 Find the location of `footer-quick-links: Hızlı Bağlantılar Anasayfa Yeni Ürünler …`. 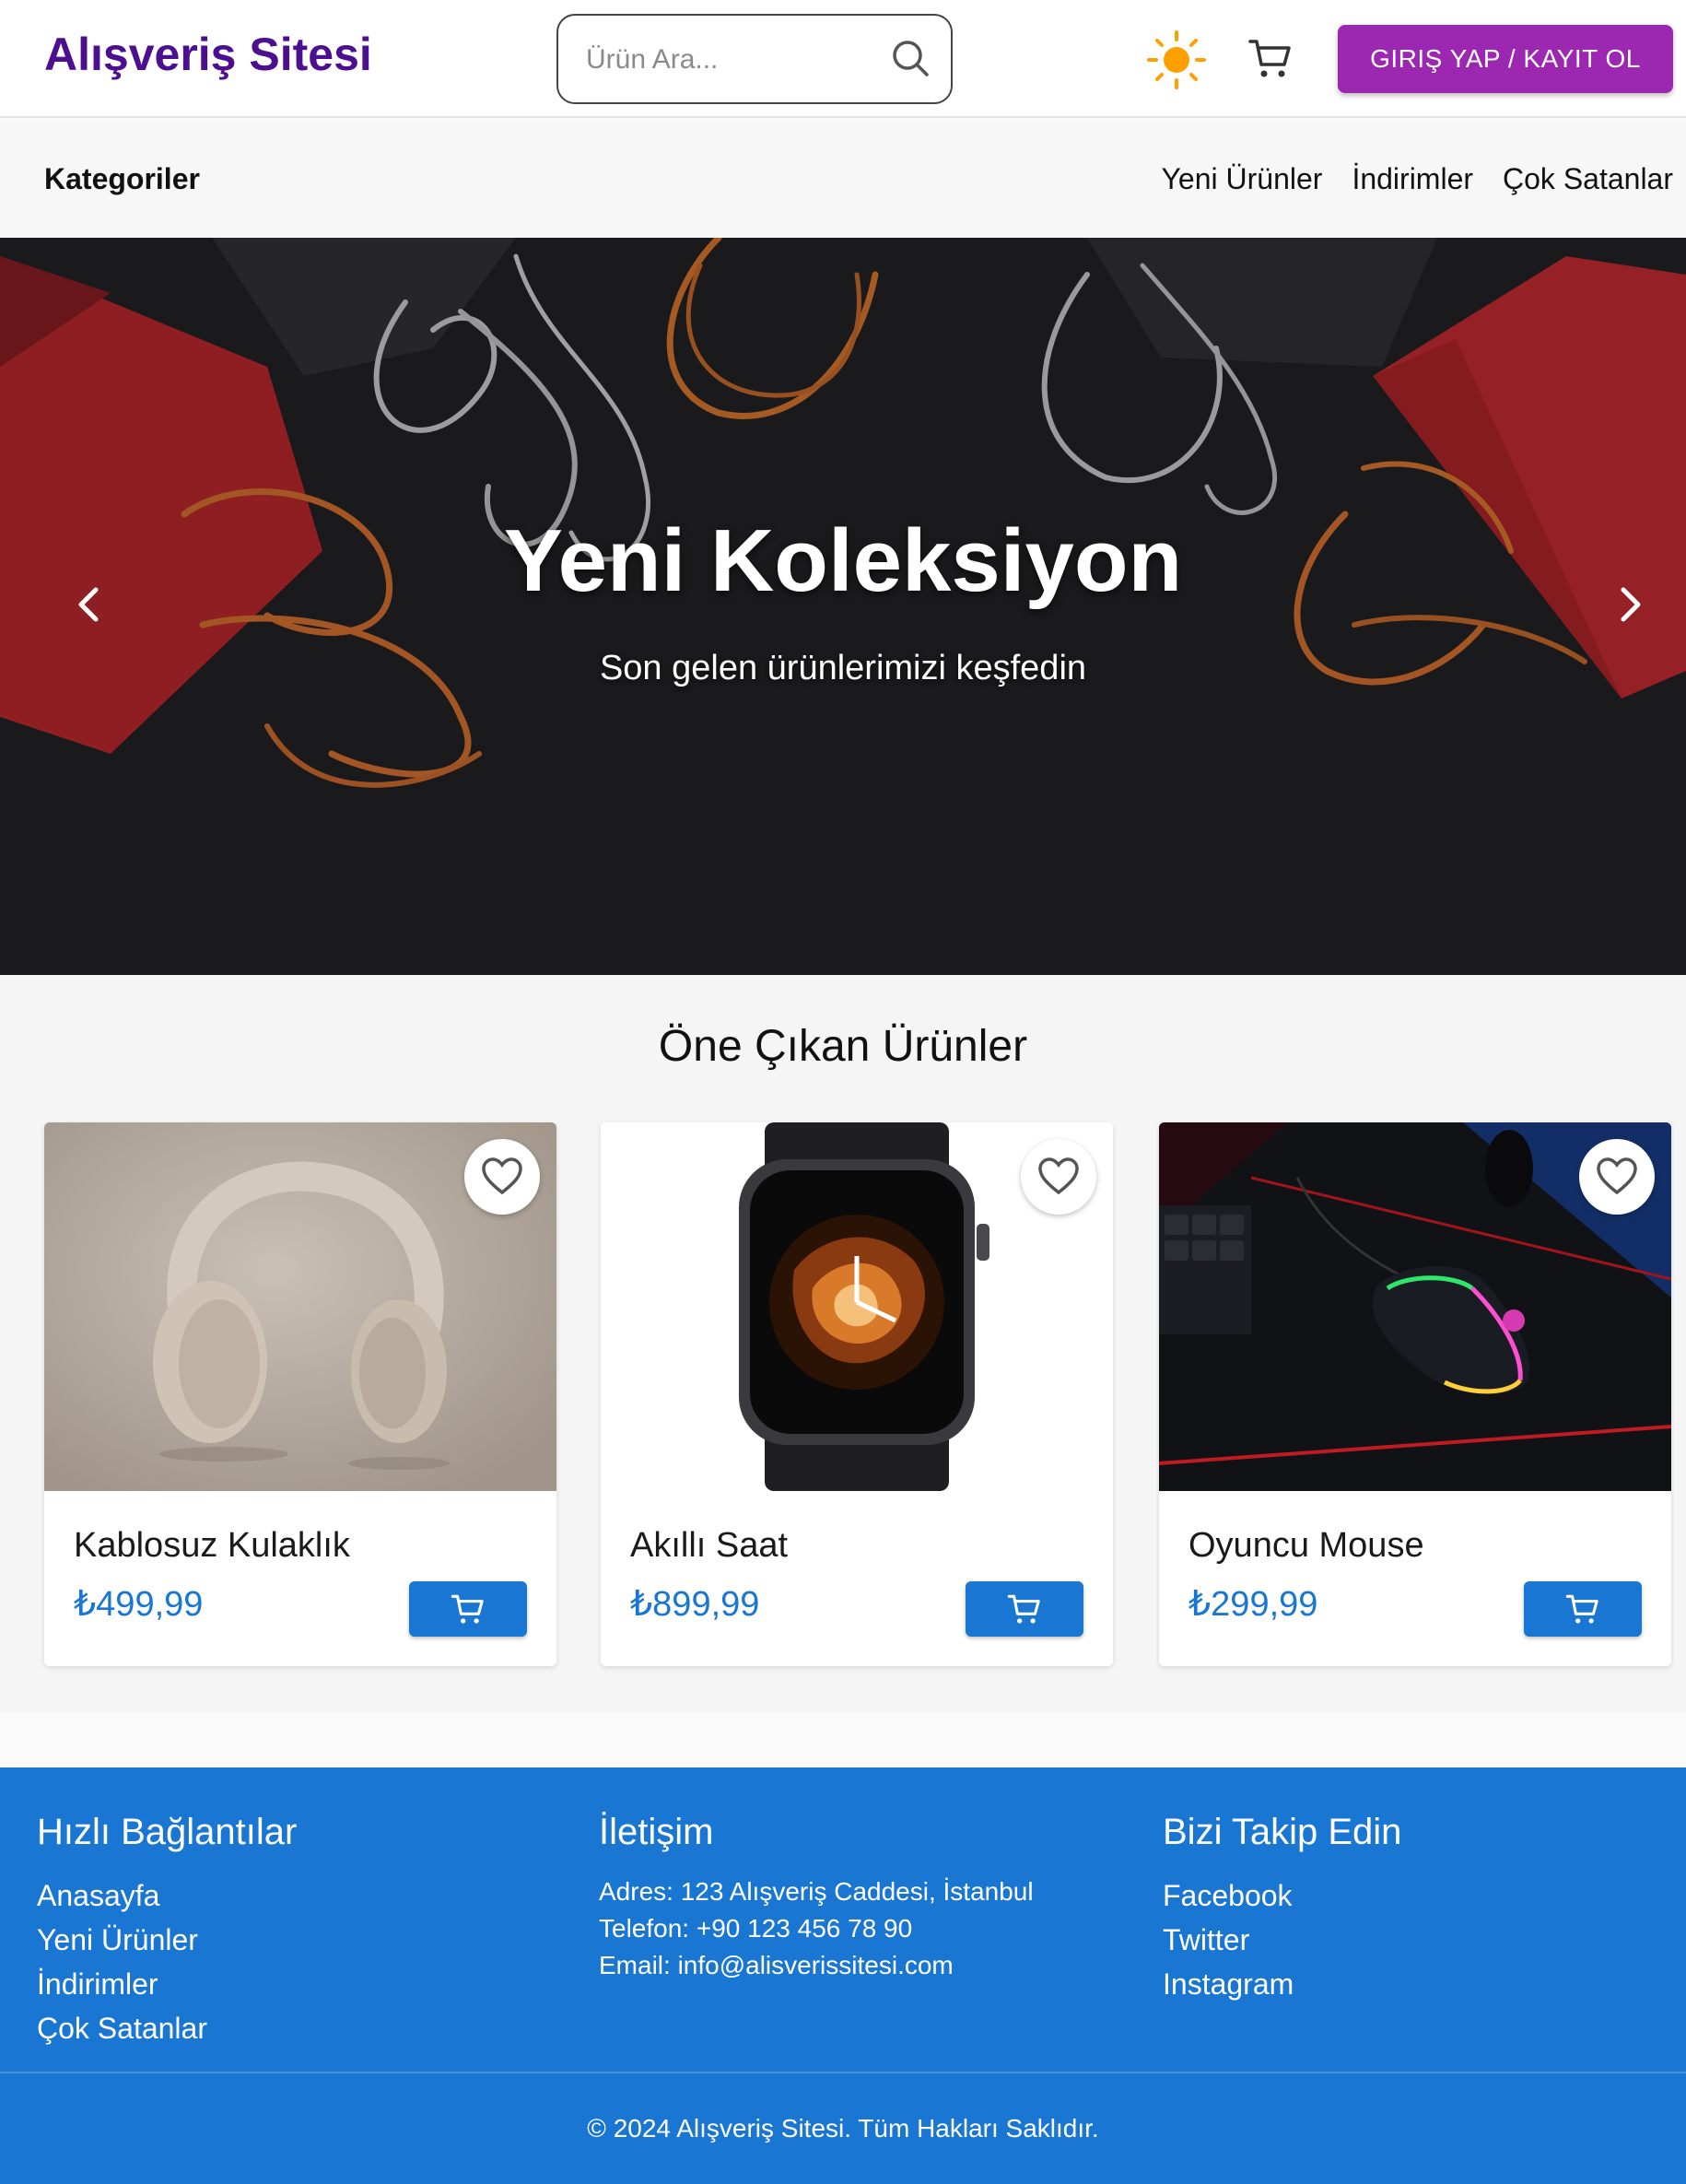

footer-quick-links: Hızlı Bağlantılar Anasayfa Yeni Ürünler … is located at coordinates (167, 1931).